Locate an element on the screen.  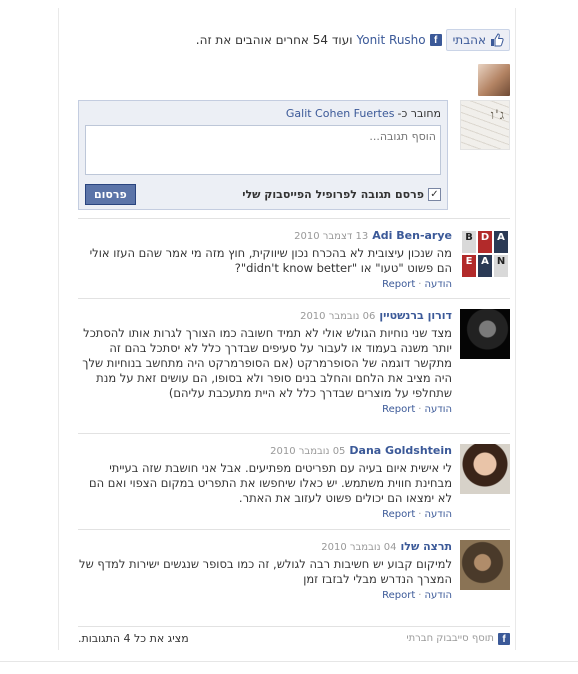
commenter-name: Dana Goldshtein is located at coordinates (400, 450).